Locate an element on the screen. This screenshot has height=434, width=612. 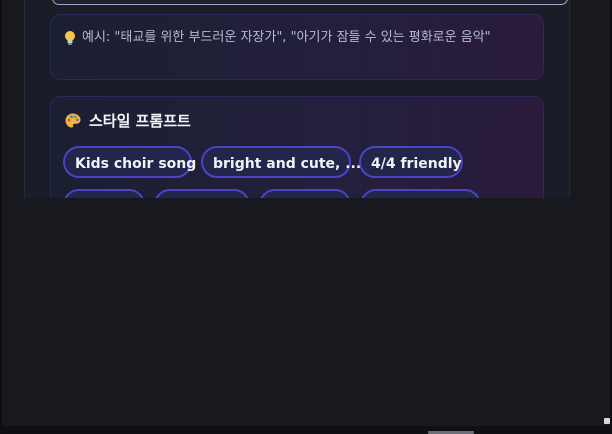
style-chip-label: 4/4 friendly is located at coordinates (416, 164).